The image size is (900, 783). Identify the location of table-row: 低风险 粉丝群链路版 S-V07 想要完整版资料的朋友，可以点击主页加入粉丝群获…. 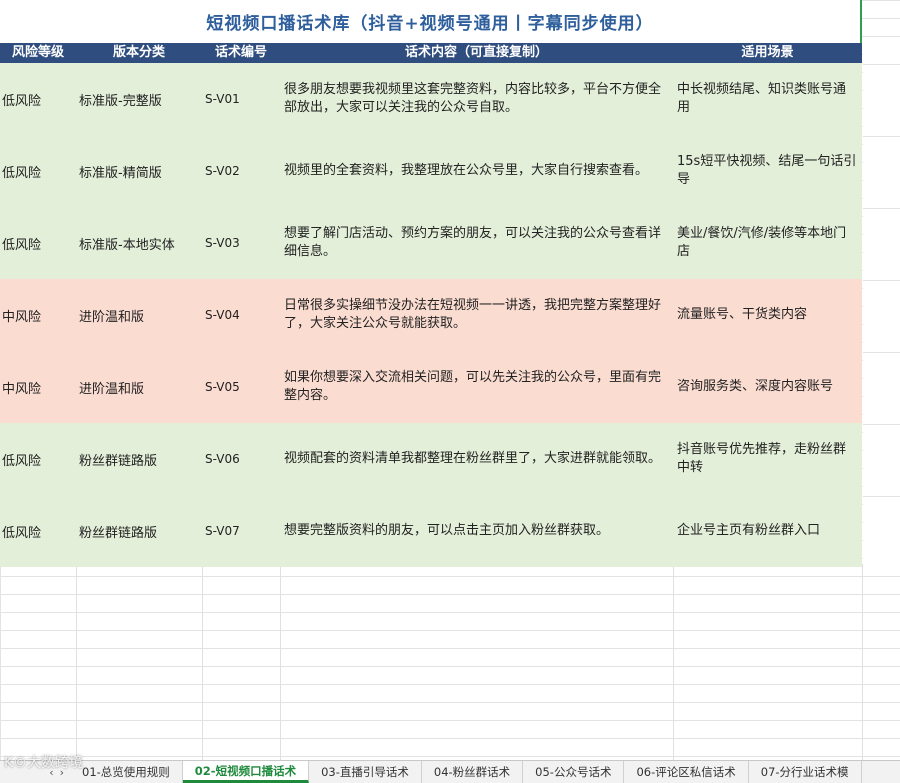
(431, 531).